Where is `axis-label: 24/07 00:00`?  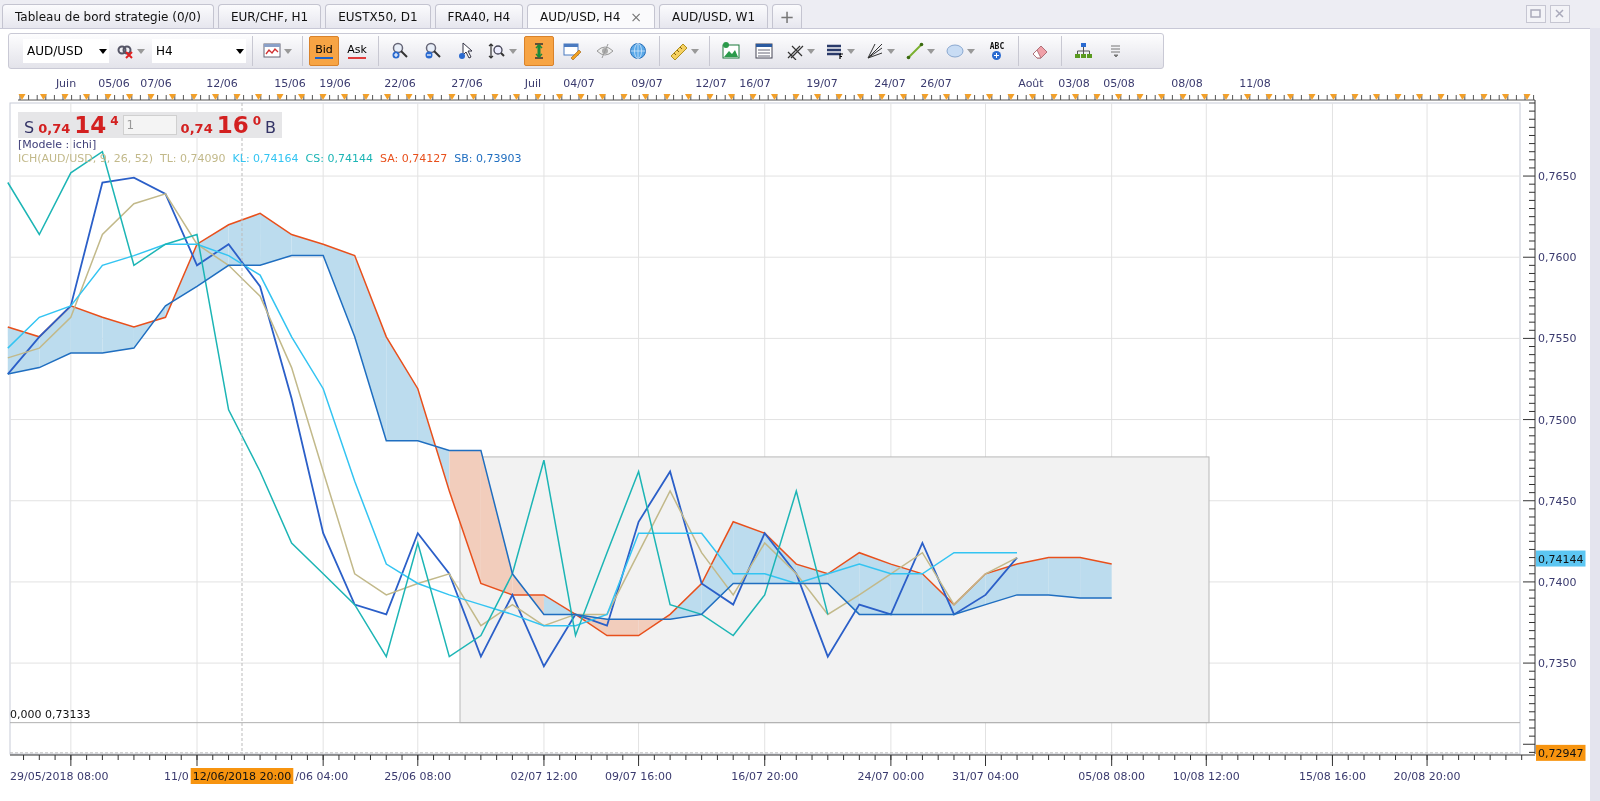 axis-label: 24/07 00:00 is located at coordinates (891, 776).